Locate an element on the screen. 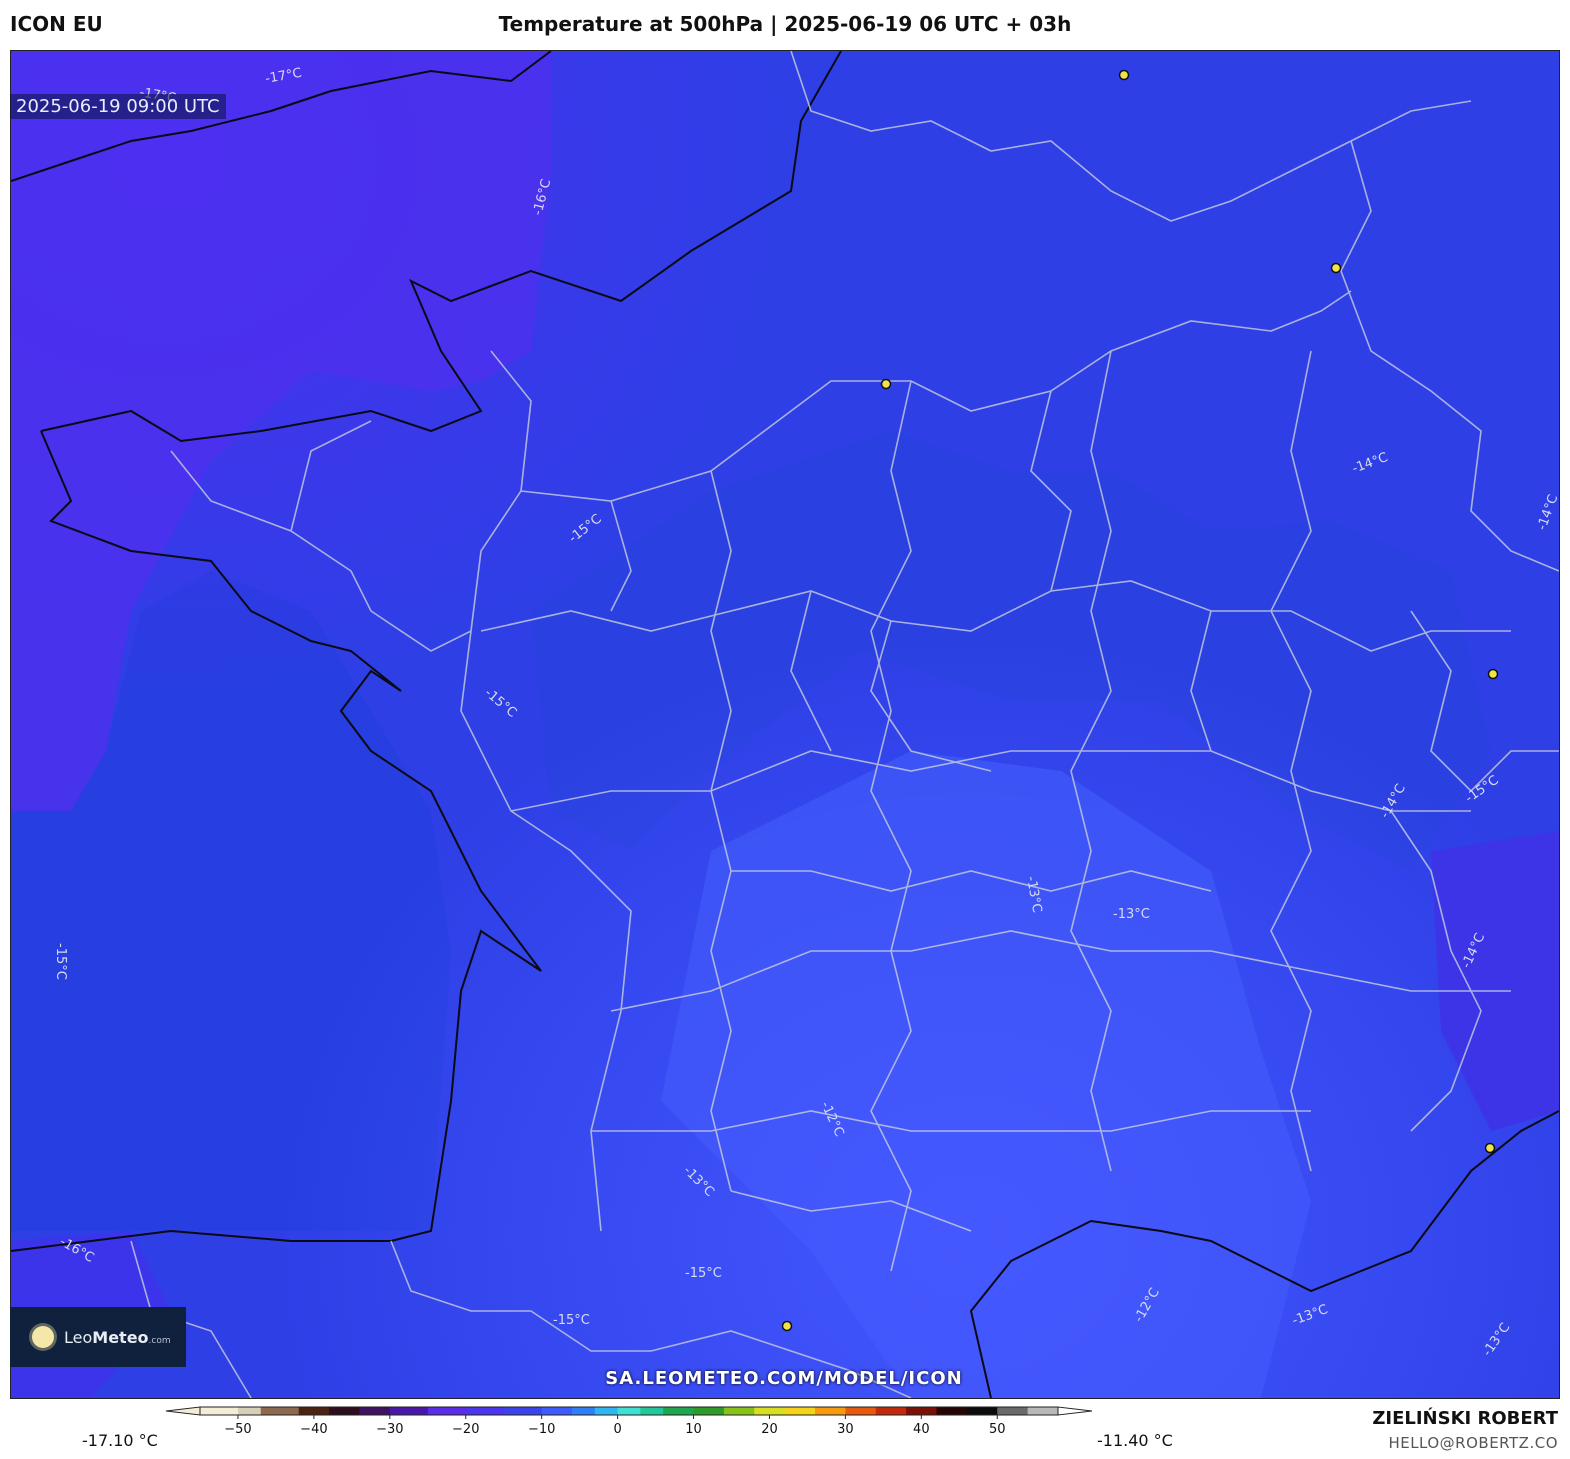 The height and width of the screenshot is (1459, 1570). author-name: ZIELIŃSKI ROBERT is located at coordinates (1465, 1418).